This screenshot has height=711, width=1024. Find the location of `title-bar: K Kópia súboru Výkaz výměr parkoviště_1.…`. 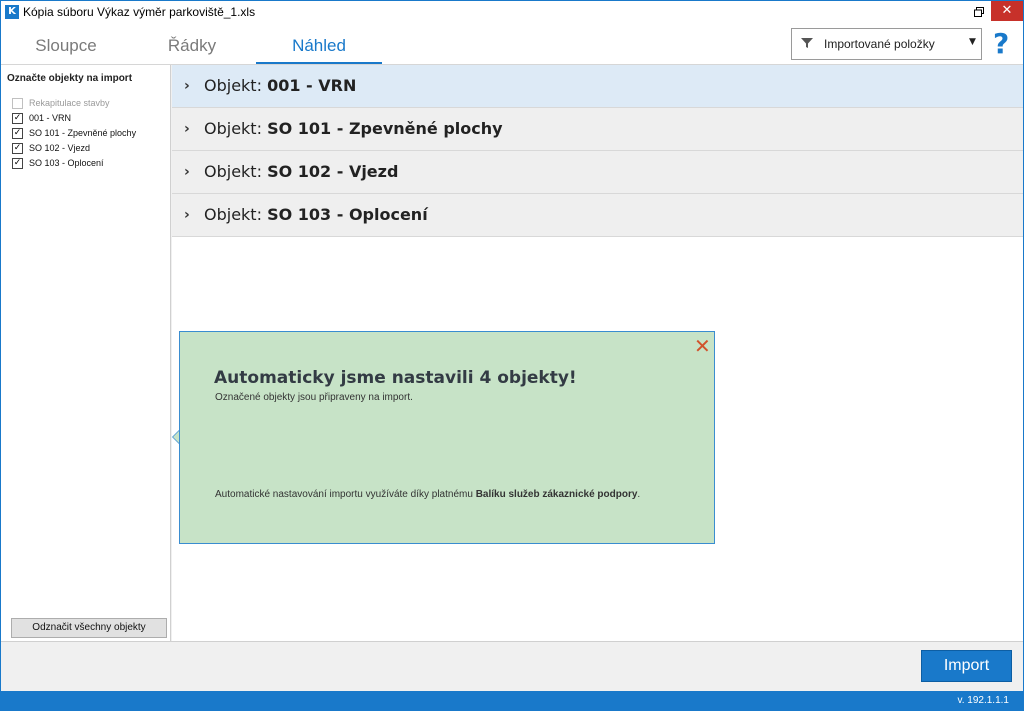

title-bar: K Kópia súboru Výkaz výměr parkoviště_1.… is located at coordinates (512, 12).